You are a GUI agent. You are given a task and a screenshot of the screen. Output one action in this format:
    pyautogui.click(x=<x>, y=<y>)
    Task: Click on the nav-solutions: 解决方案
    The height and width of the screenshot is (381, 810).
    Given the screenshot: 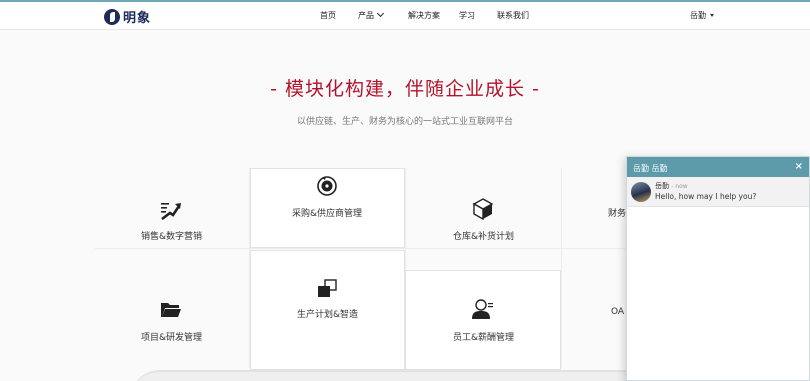 What is the action you would take?
    pyautogui.click(x=424, y=15)
    